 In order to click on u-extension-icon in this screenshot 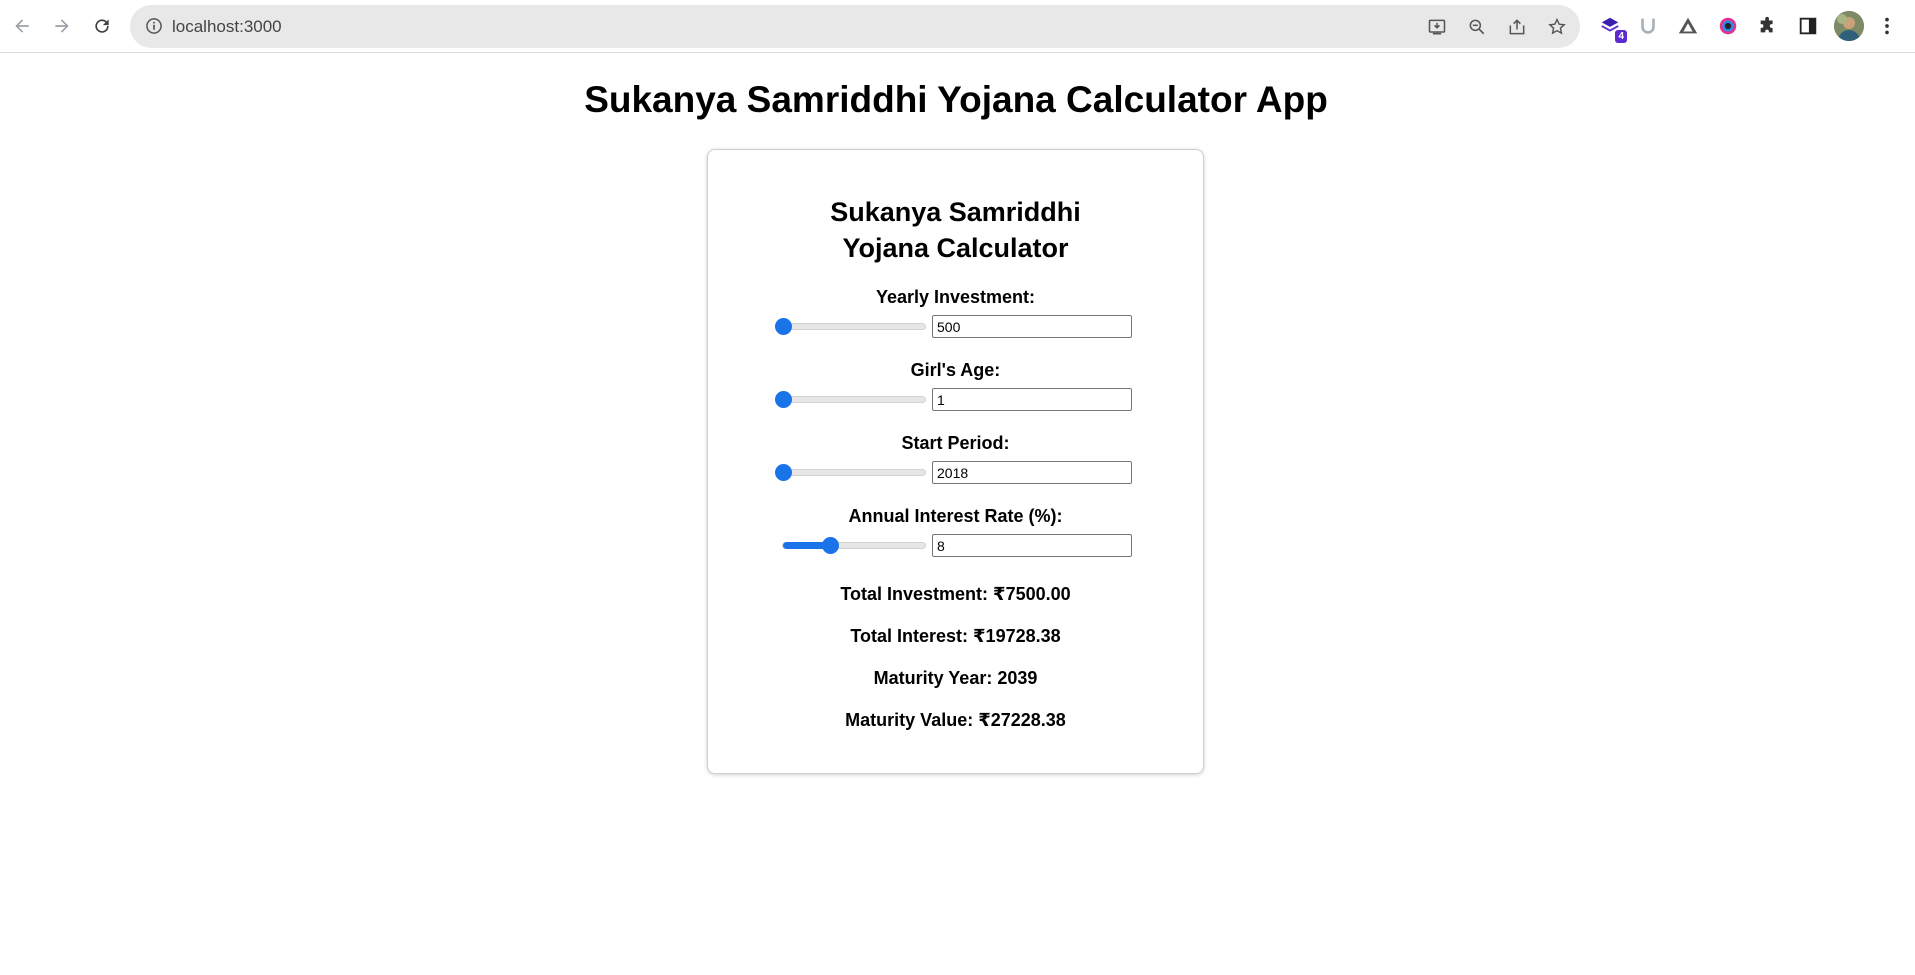, I will do `click(1648, 26)`.